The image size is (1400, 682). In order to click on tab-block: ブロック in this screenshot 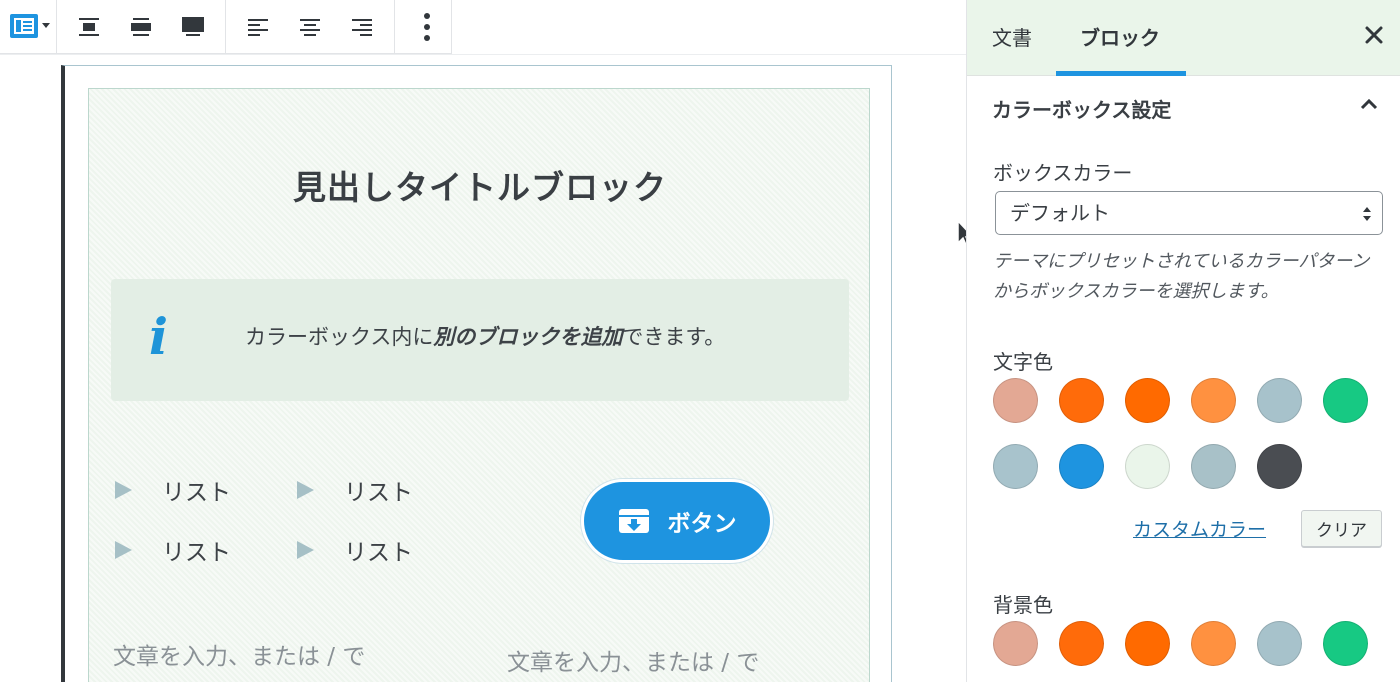, I will do `click(1120, 36)`.